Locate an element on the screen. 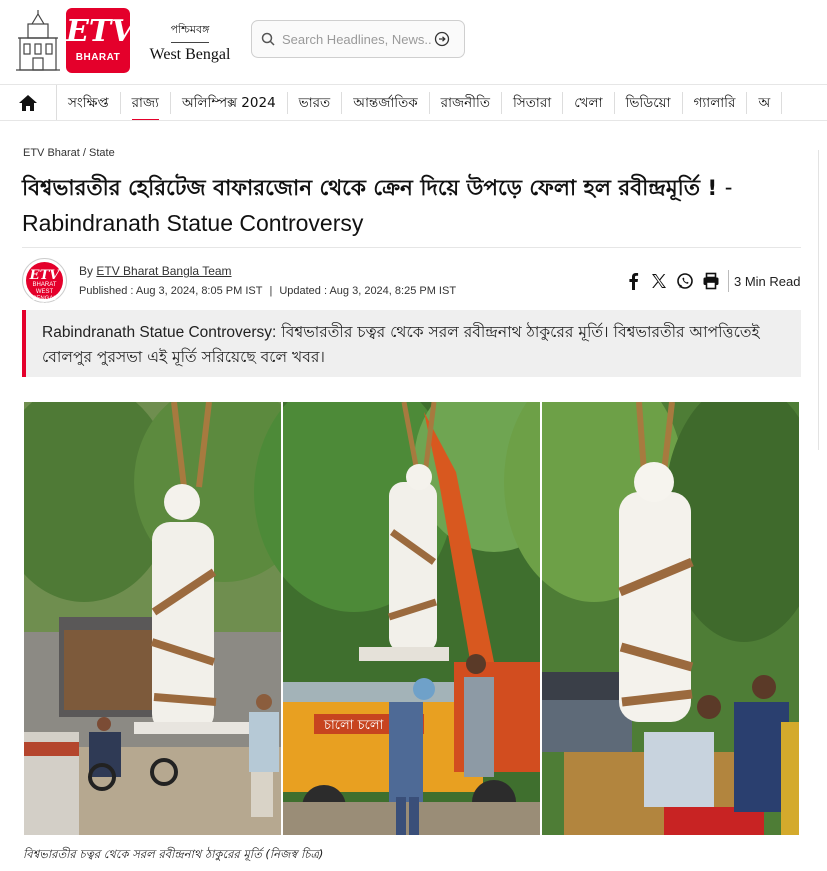 This screenshot has width=827, height=871. whatsapp-icon is located at coordinates (685, 281).